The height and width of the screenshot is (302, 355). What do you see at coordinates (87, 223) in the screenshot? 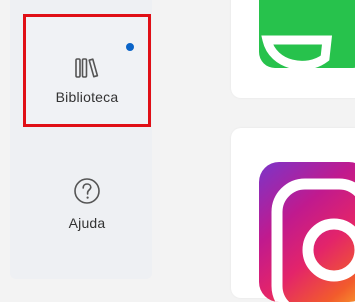
I see `sidebar-item-label: Ajuda` at bounding box center [87, 223].